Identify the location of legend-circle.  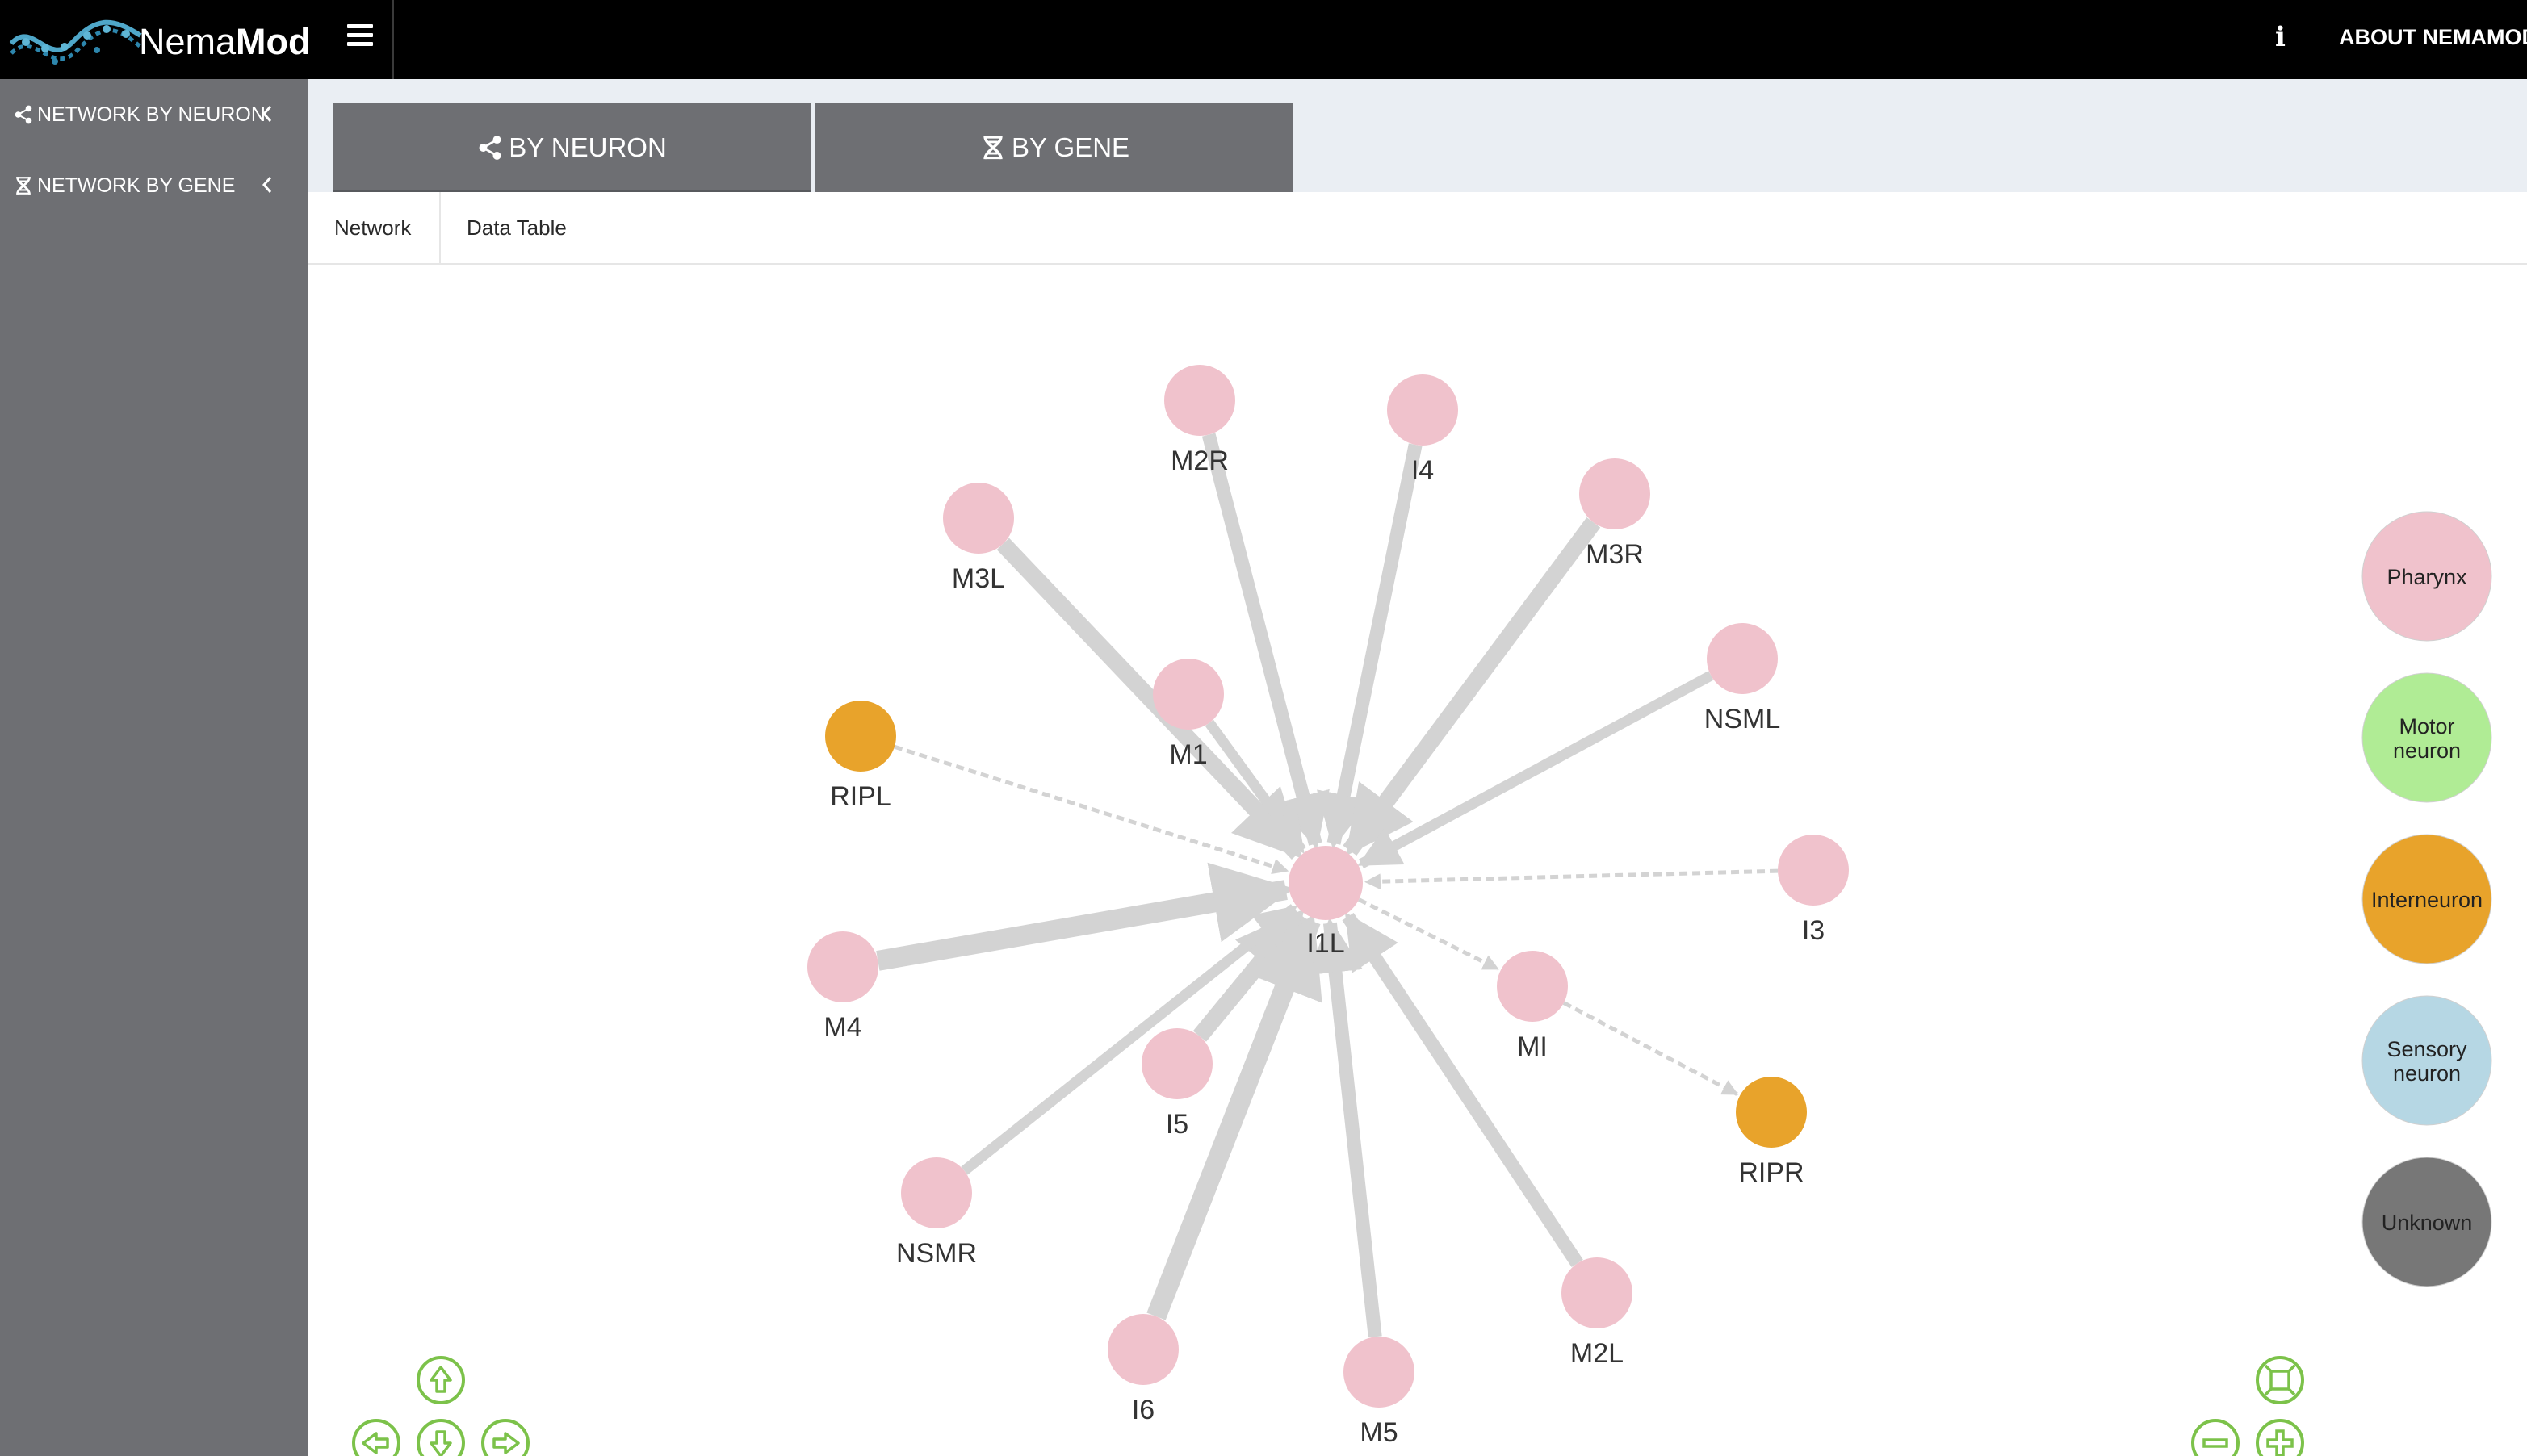
(2427, 576).